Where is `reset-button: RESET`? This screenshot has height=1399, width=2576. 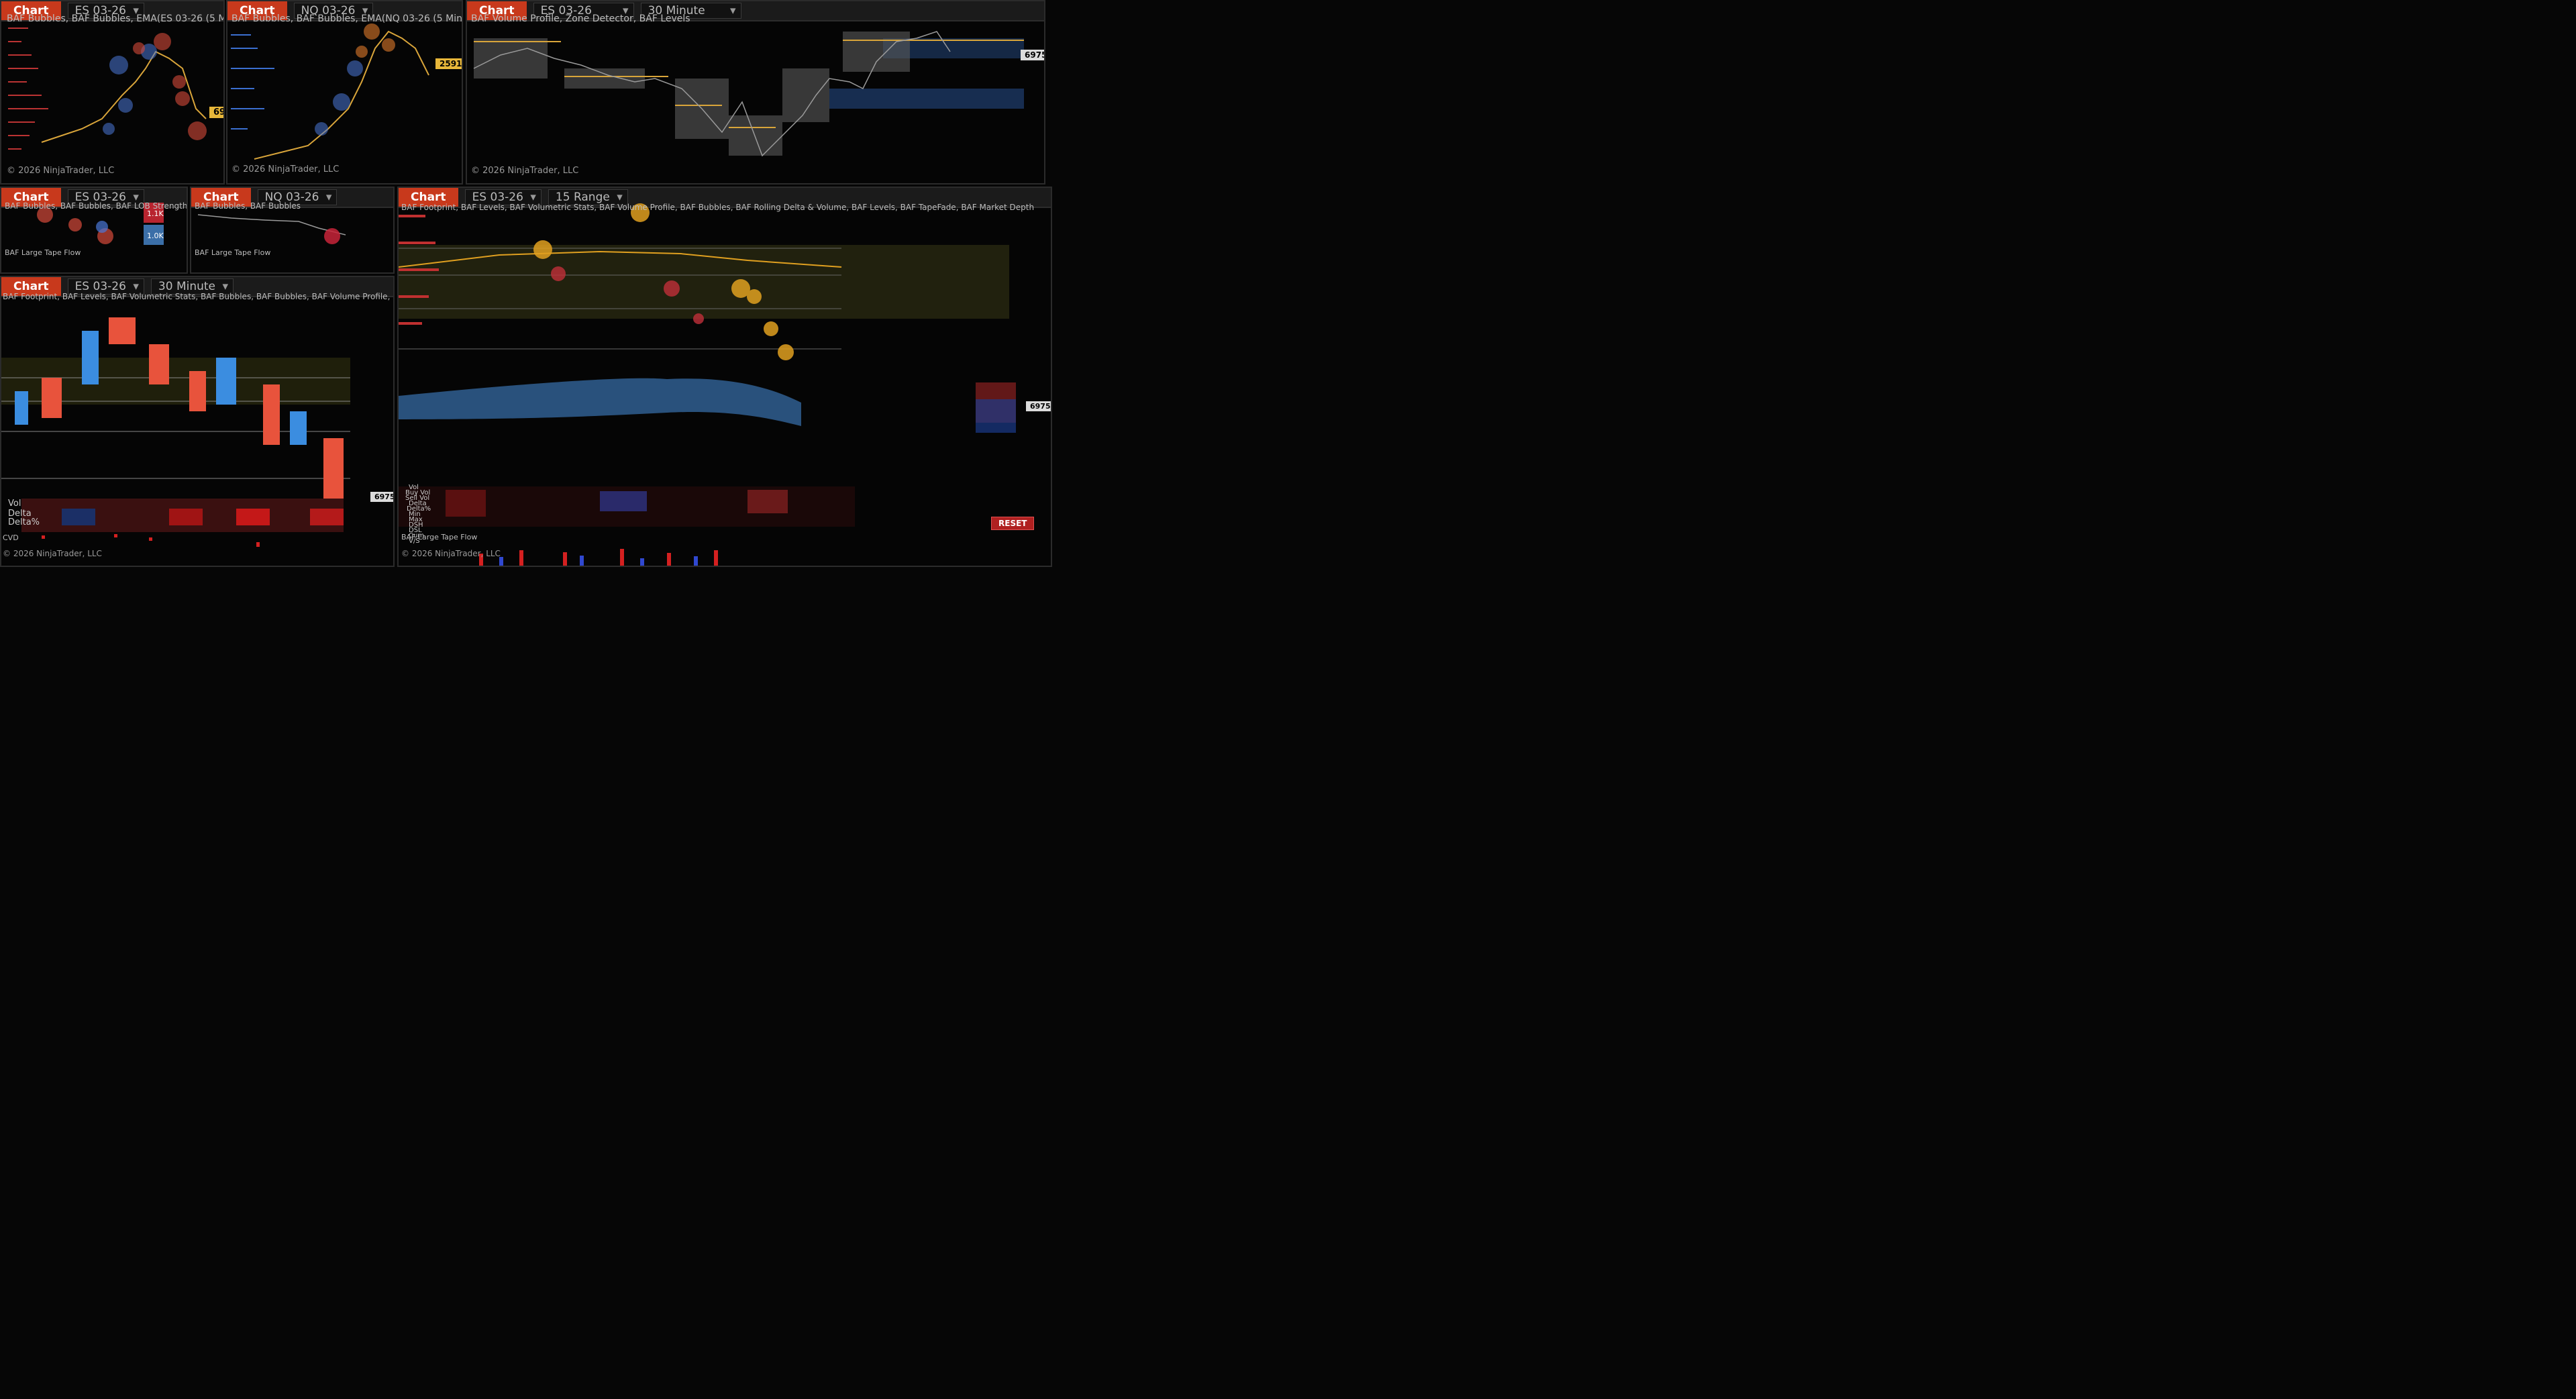 reset-button: RESET is located at coordinates (1013, 523).